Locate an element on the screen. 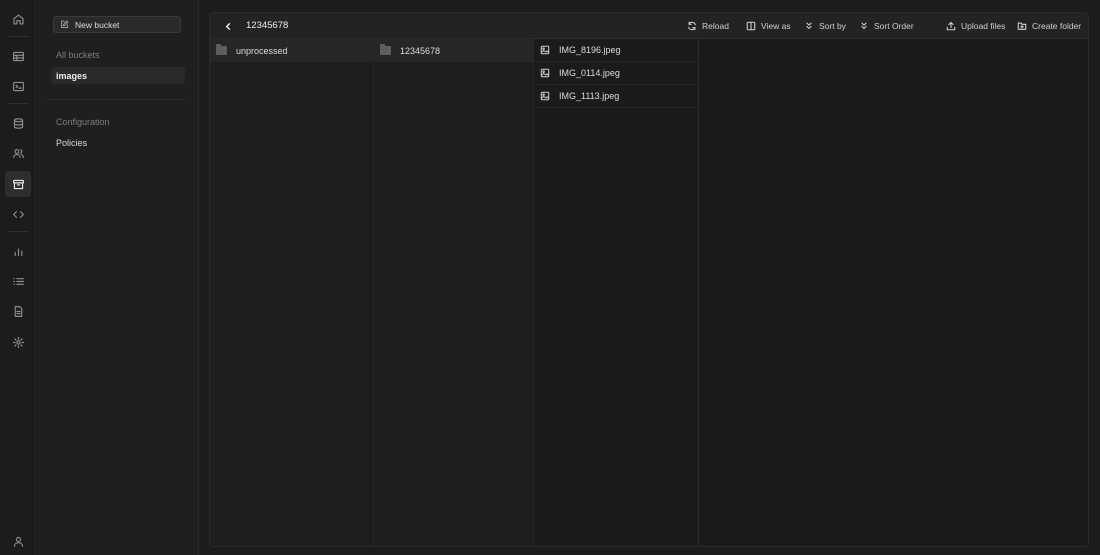 The image size is (1100, 555). nav-auth is located at coordinates (18, 153).